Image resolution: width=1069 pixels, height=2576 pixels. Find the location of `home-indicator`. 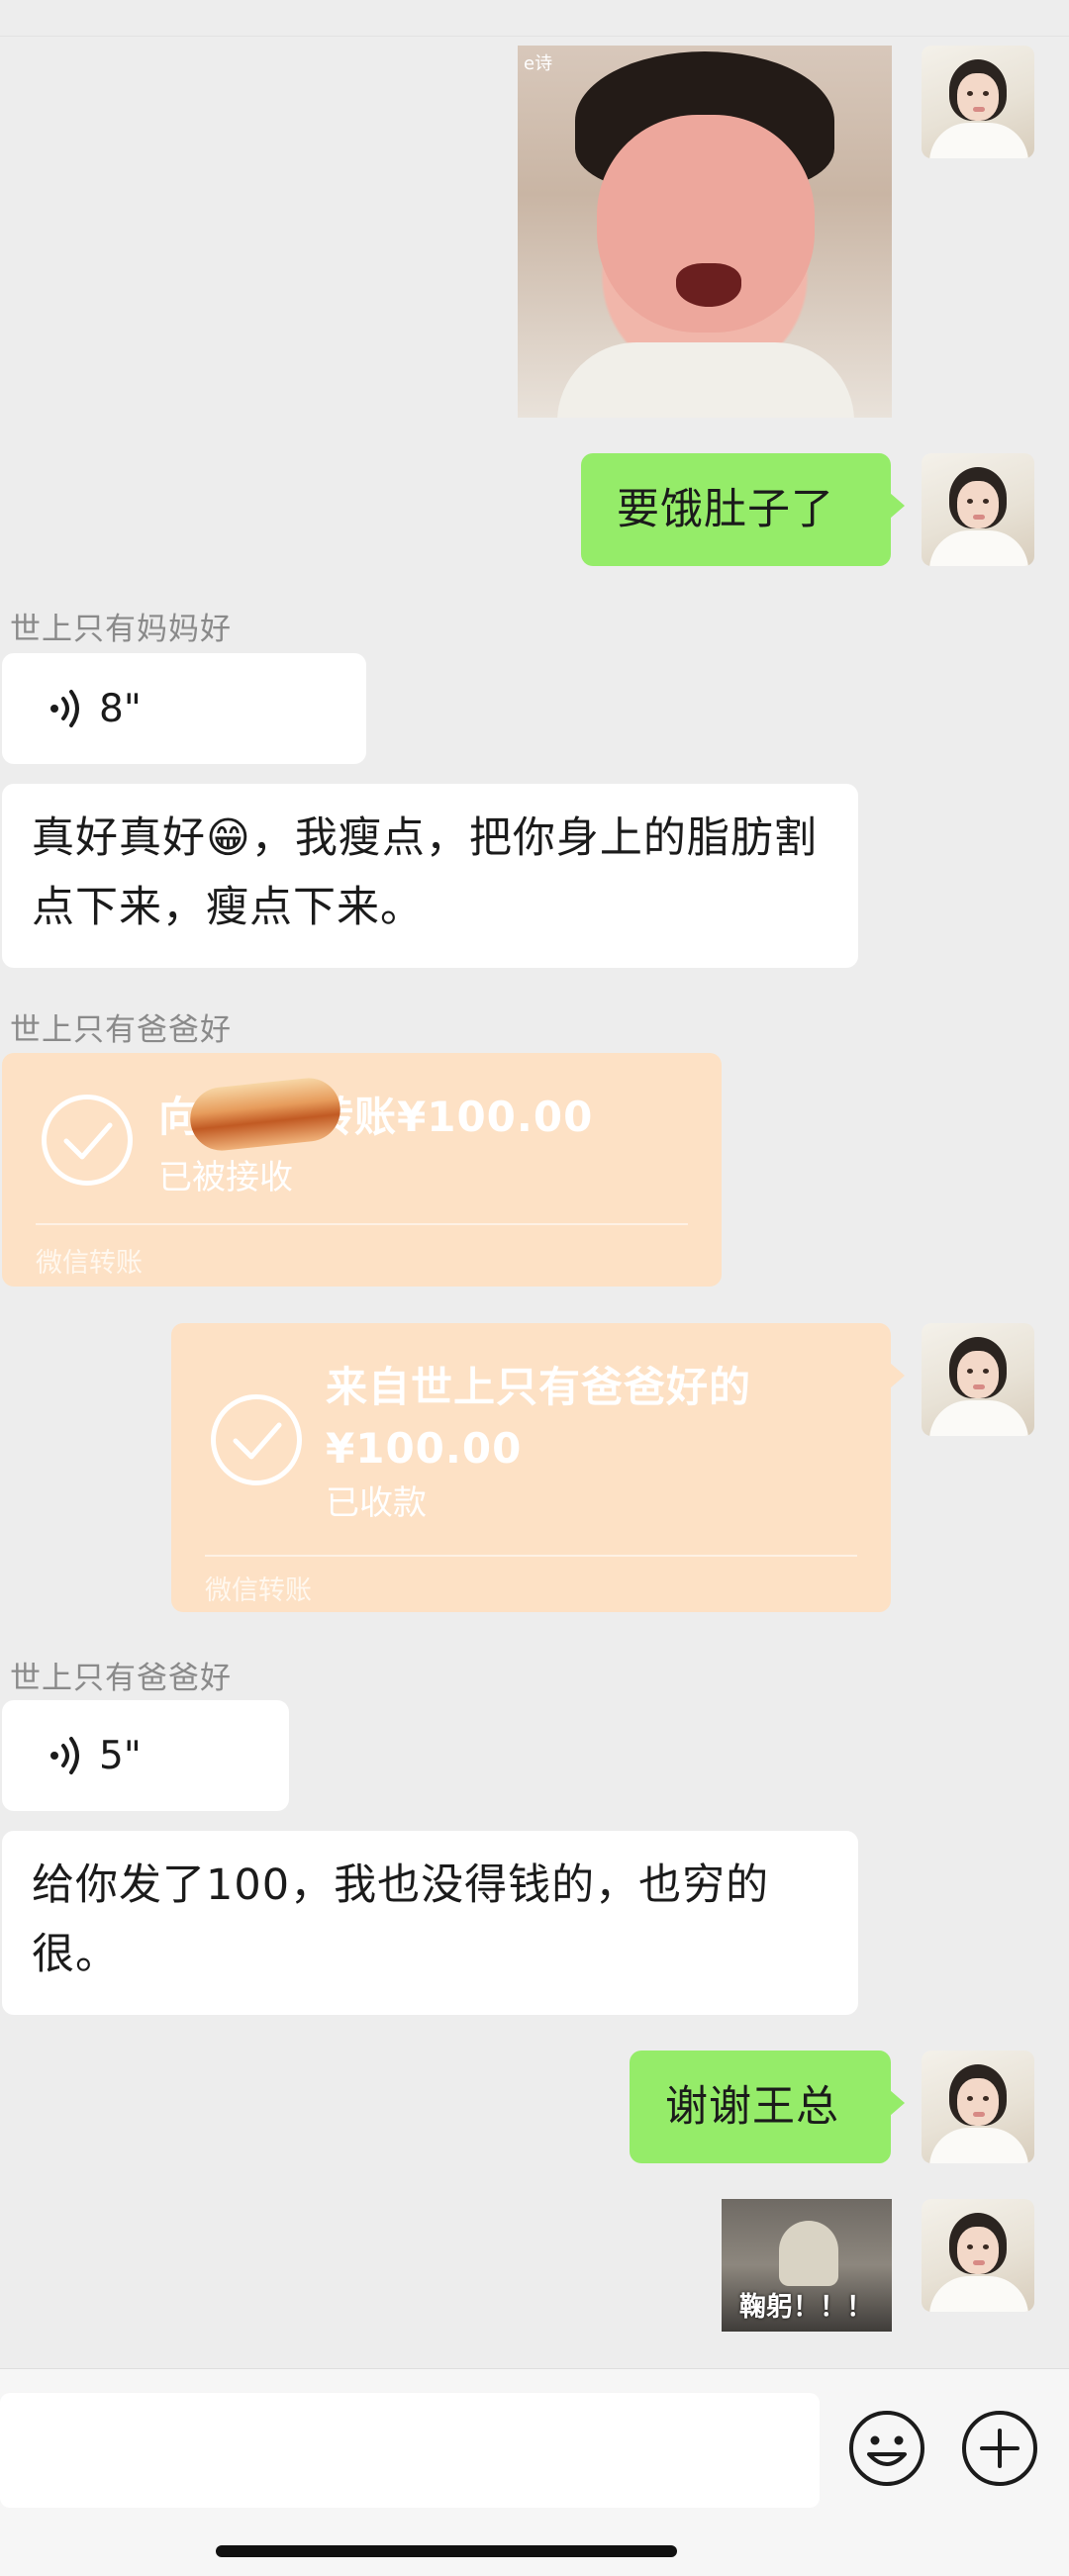

home-indicator is located at coordinates (446, 2551).